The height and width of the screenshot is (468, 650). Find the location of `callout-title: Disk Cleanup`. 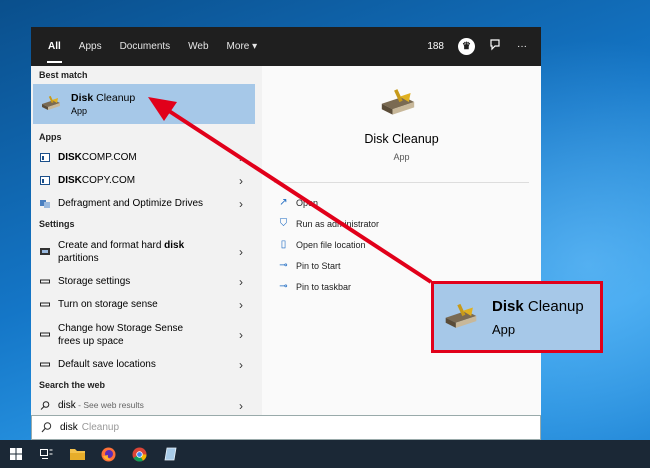

callout-title: Disk Cleanup is located at coordinates (538, 306).